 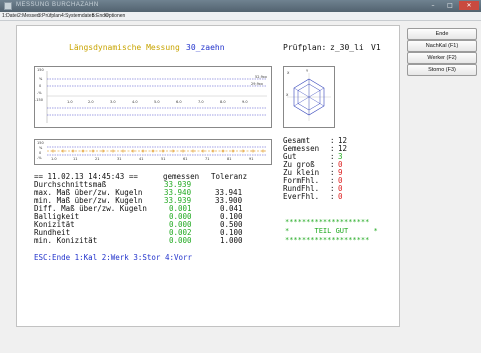 What do you see at coordinates (91, 102) in the screenshot?
I see `x-tick-label: 2.0` at bounding box center [91, 102].